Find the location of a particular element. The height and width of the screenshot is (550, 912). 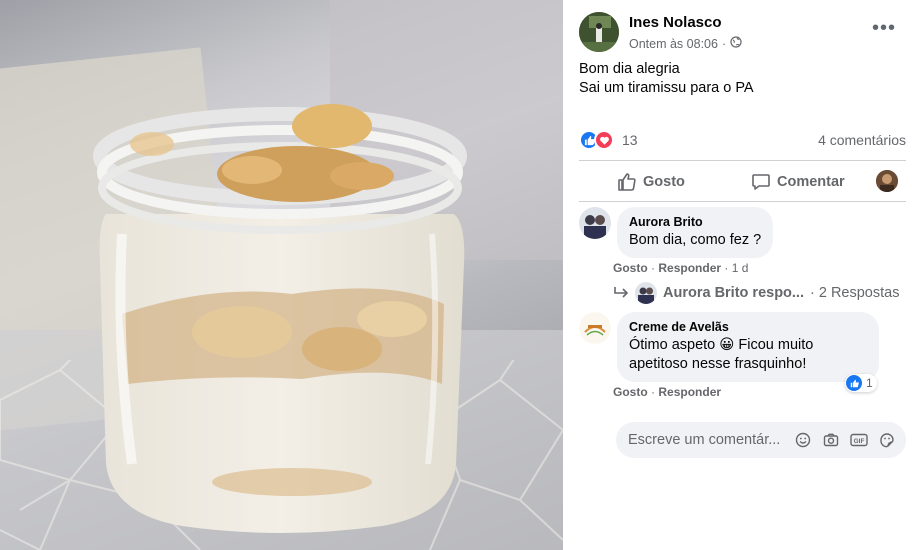

more-options-icon: ••• is located at coordinates (884, 28).